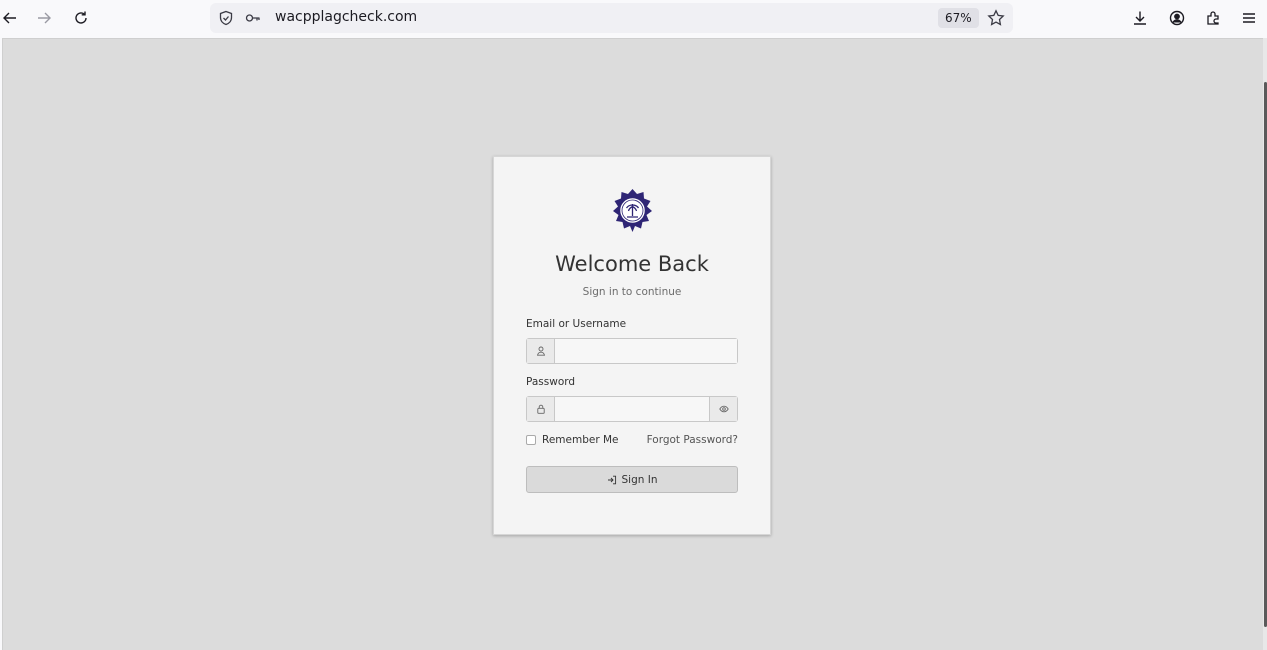  Describe the element at coordinates (692, 440) in the screenshot. I see `forgot-password-link: Forgot Password?` at that location.